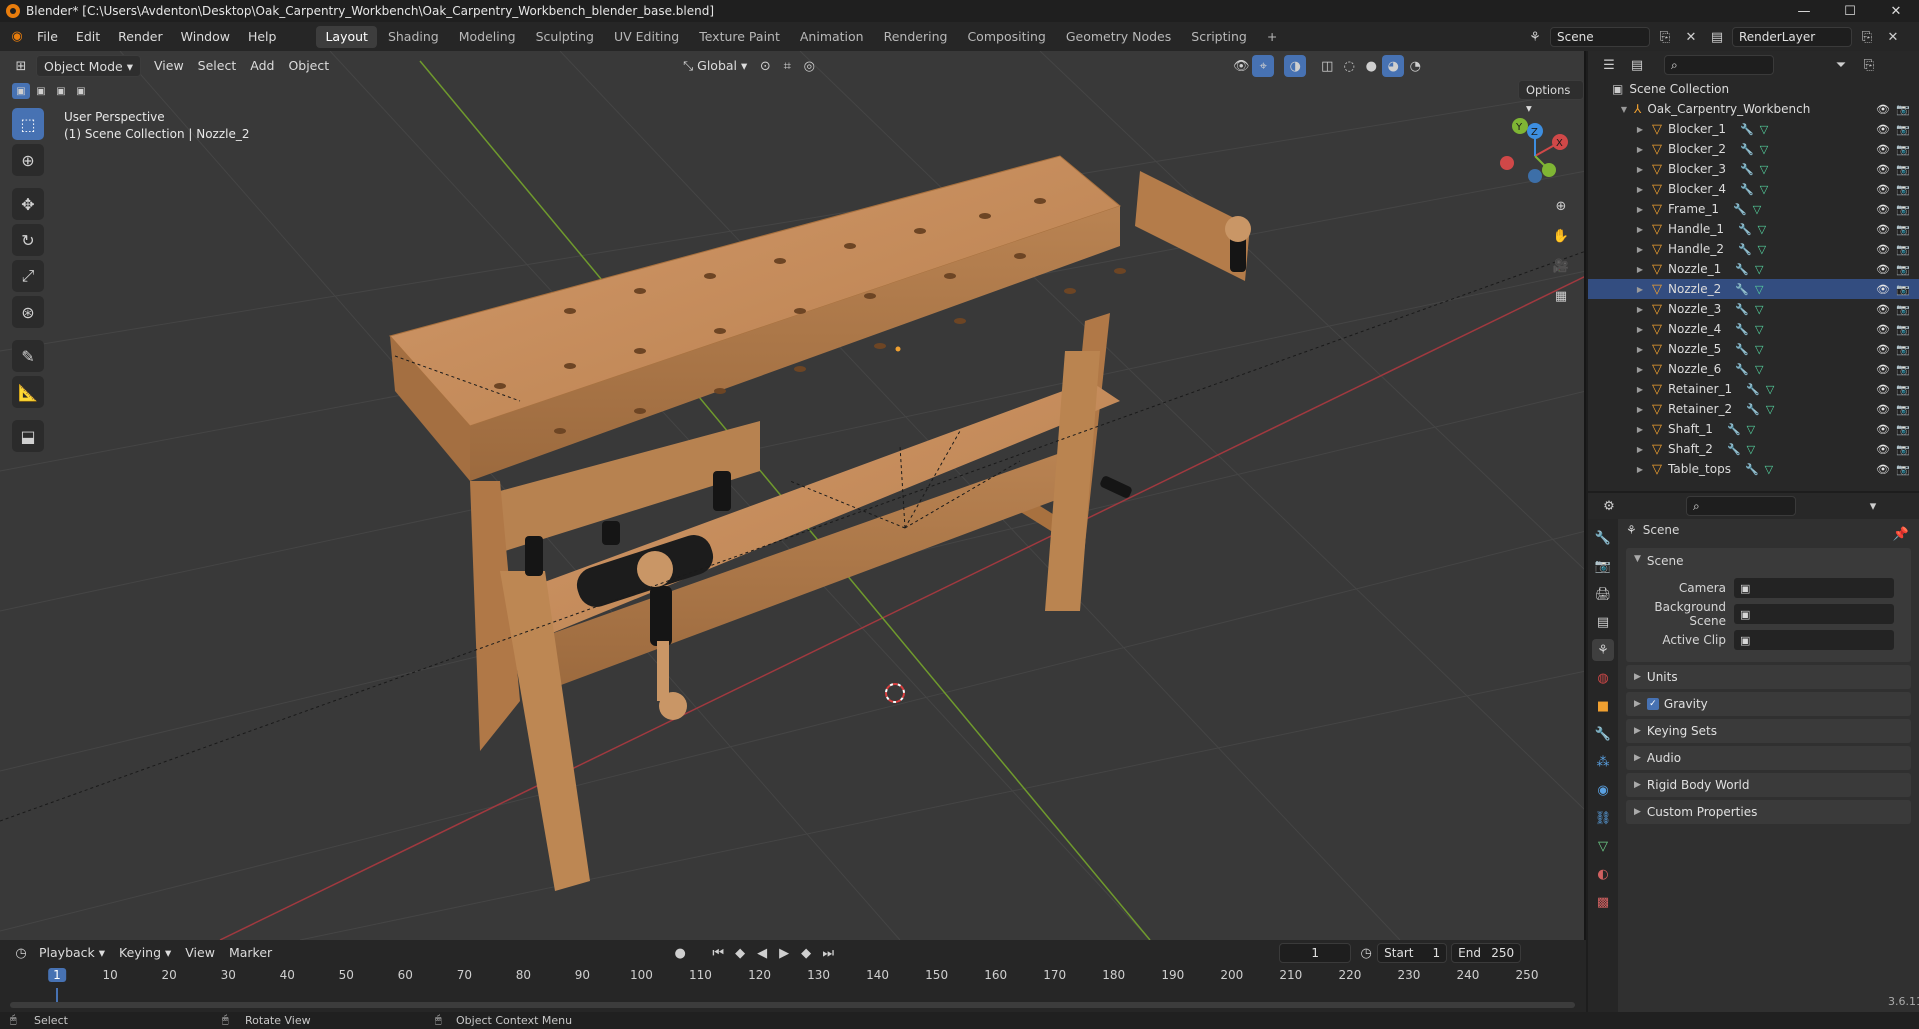 The image size is (1919, 1029). What do you see at coordinates (1768, 731) in the screenshot?
I see `panel-header: ▶ Keying Sets` at bounding box center [1768, 731].